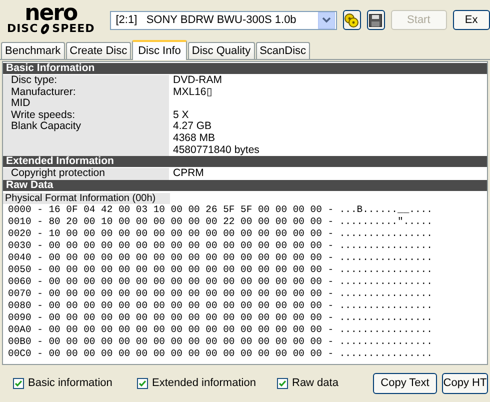 Image resolution: width=490 pixels, height=402 pixels. What do you see at coordinates (22, 29) in the screenshot?
I see `logo-text: DISC` at bounding box center [22, 29].